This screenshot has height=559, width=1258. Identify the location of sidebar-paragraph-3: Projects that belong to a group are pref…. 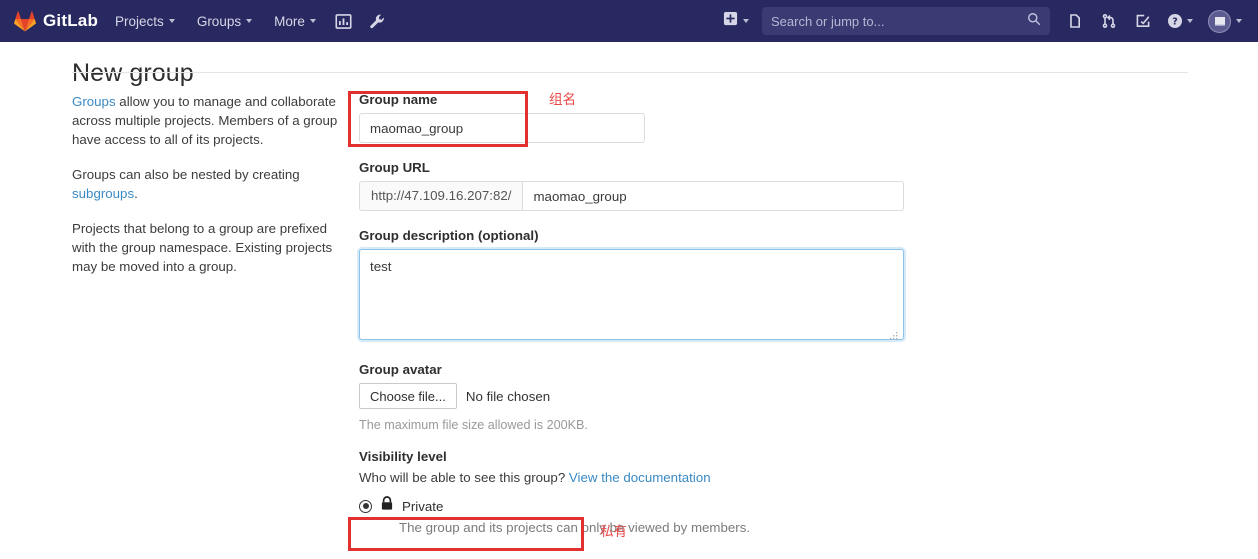
(202, 247).